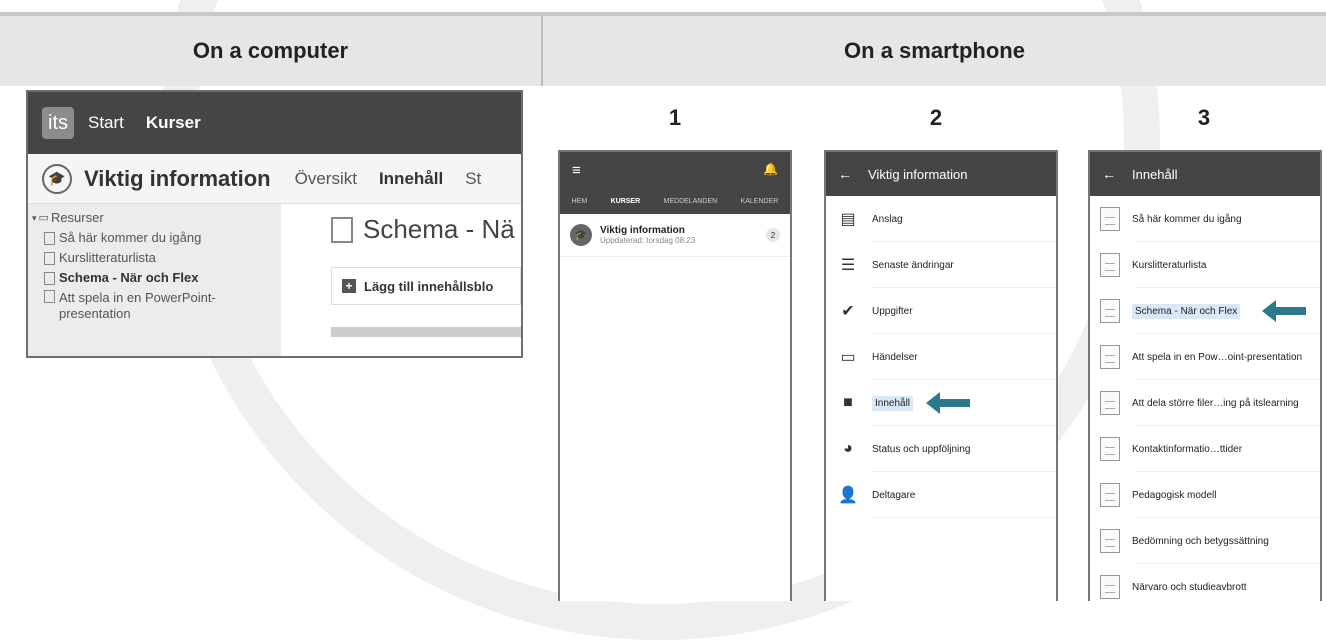  What do you see at coordinates (675, 183) in the screenshot?
I see `phone1-topbar: ≡ 🔔 HEM KURSER MEDDELANDEN KALENDER` at bounding box center [675, 183].